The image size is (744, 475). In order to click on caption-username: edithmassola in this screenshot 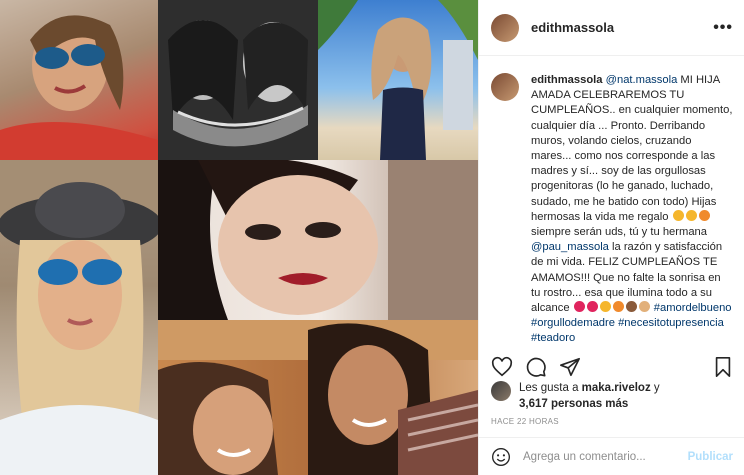, I will do `click(567, 80)`.